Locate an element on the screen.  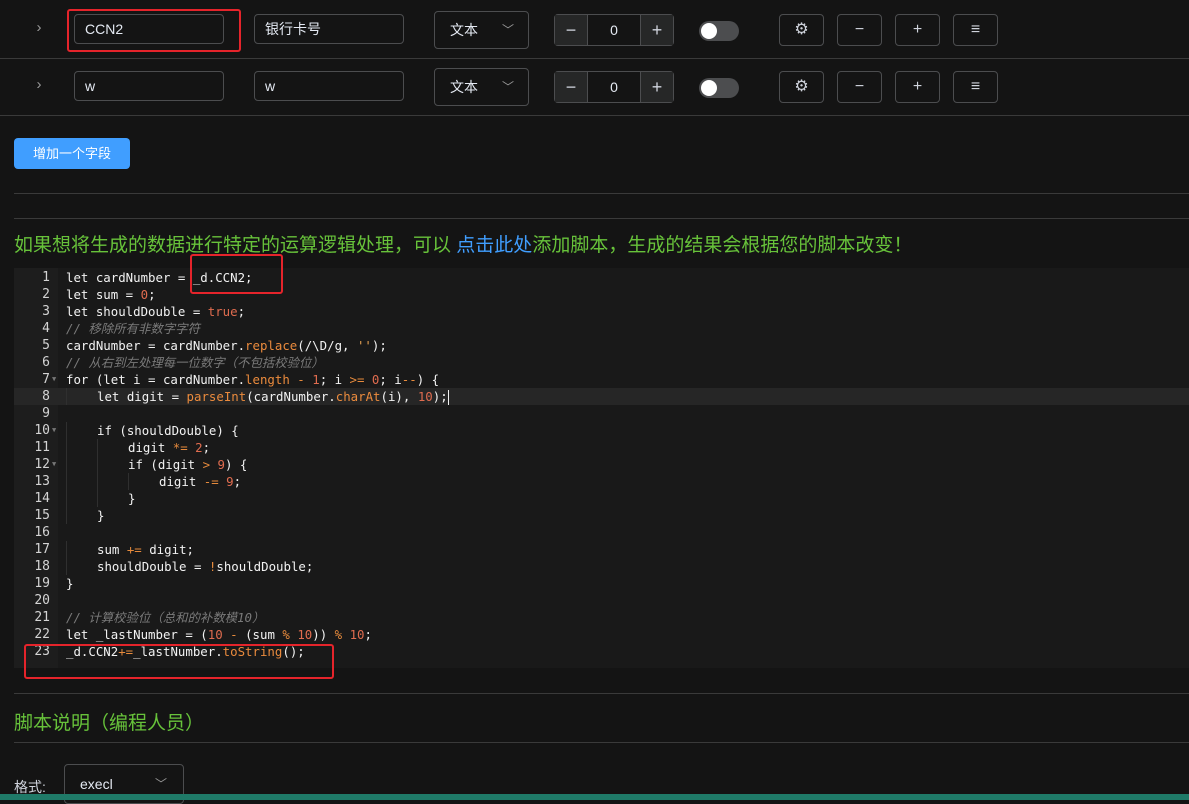
code-text: digit *= 2; is located at coordinates (138, 447).